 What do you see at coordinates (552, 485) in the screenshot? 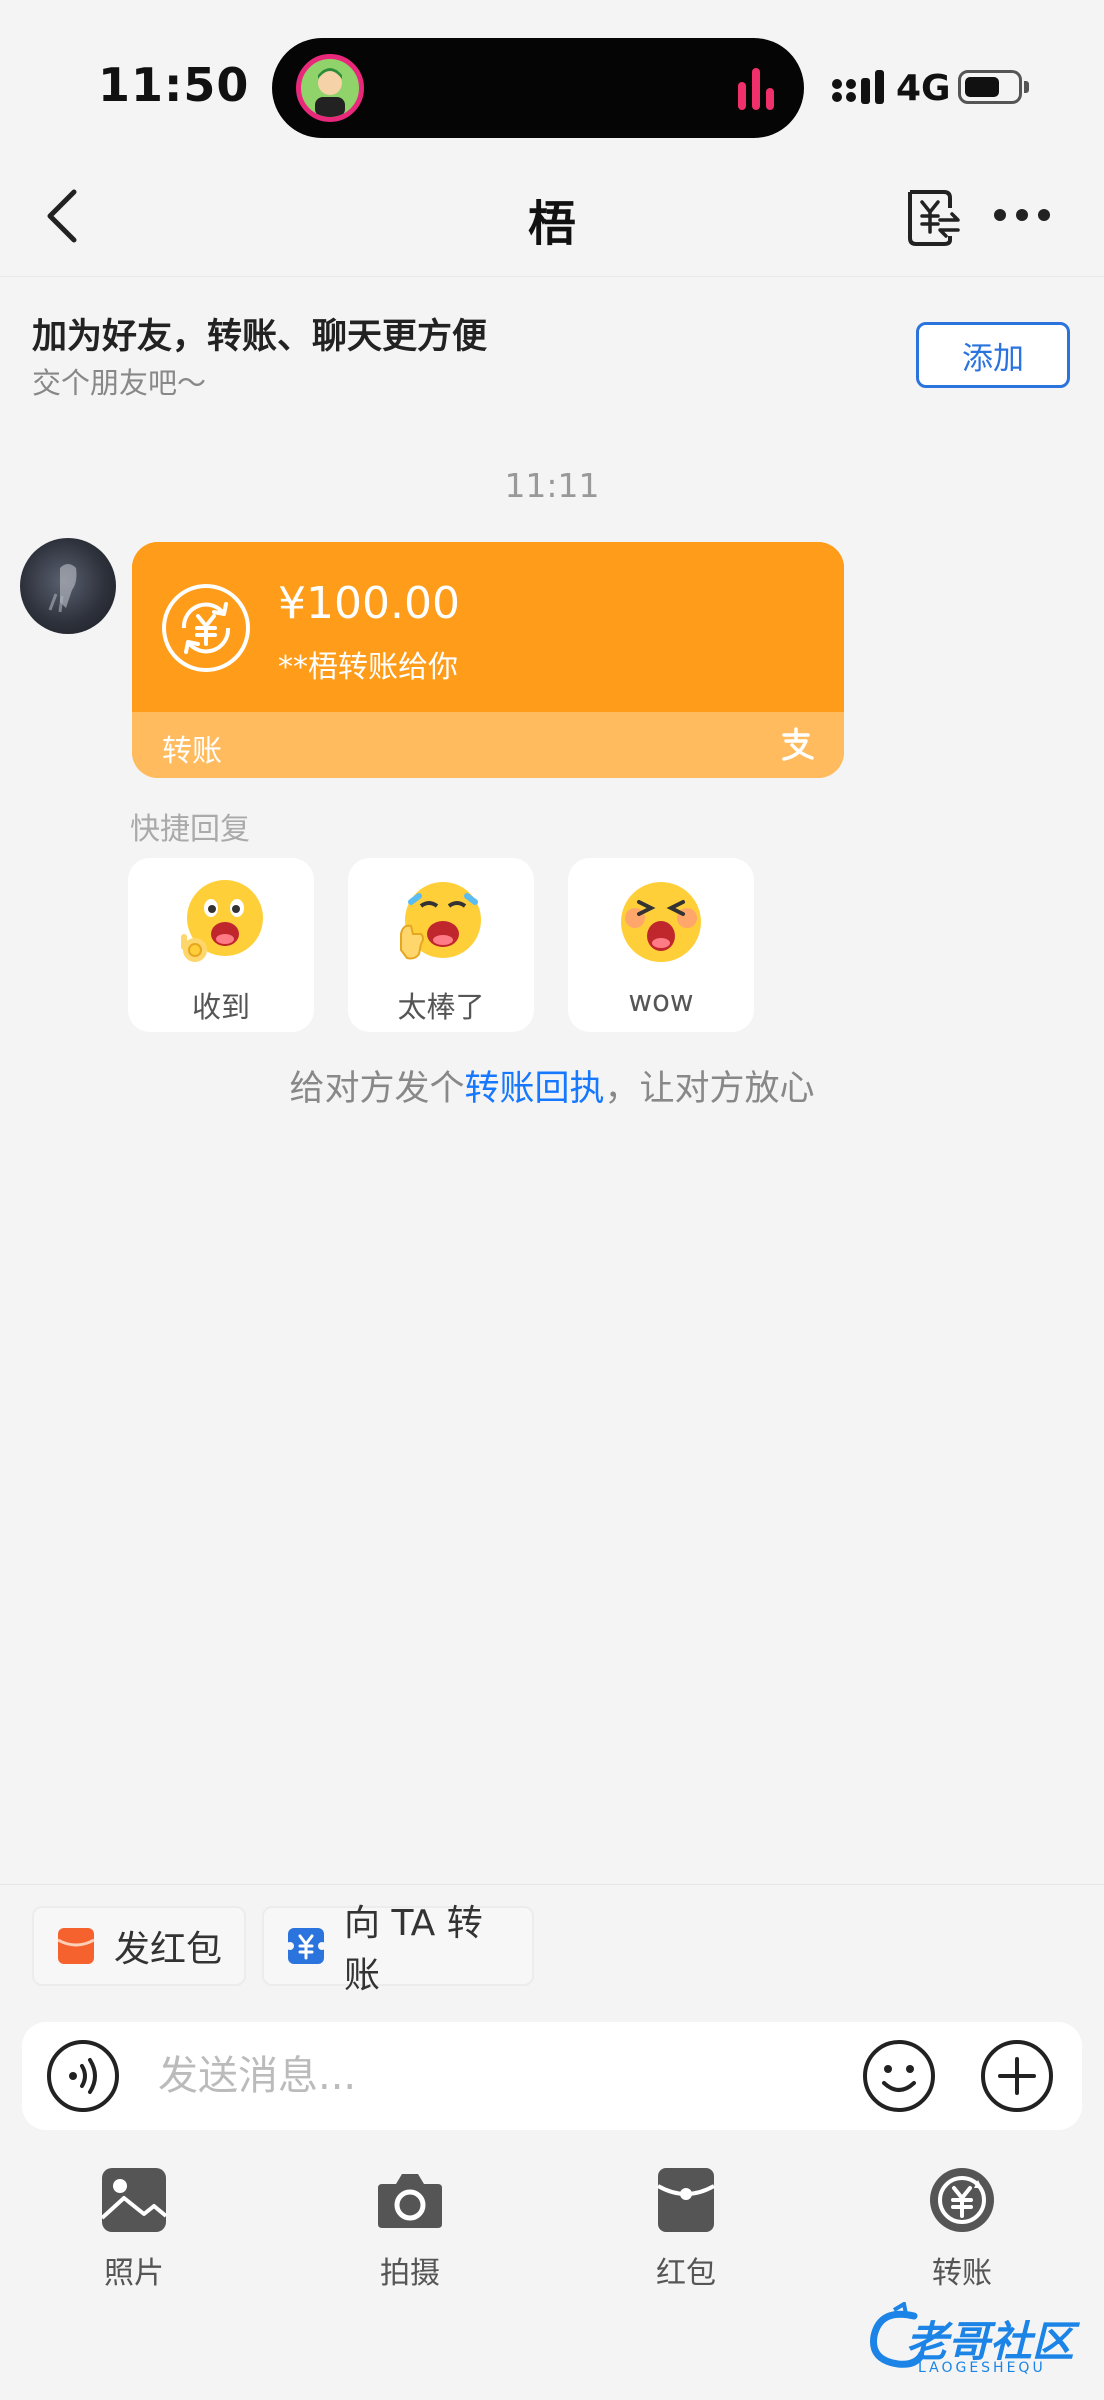
I see `message-timestamp: 11:11` at bounding box center [552, 485].